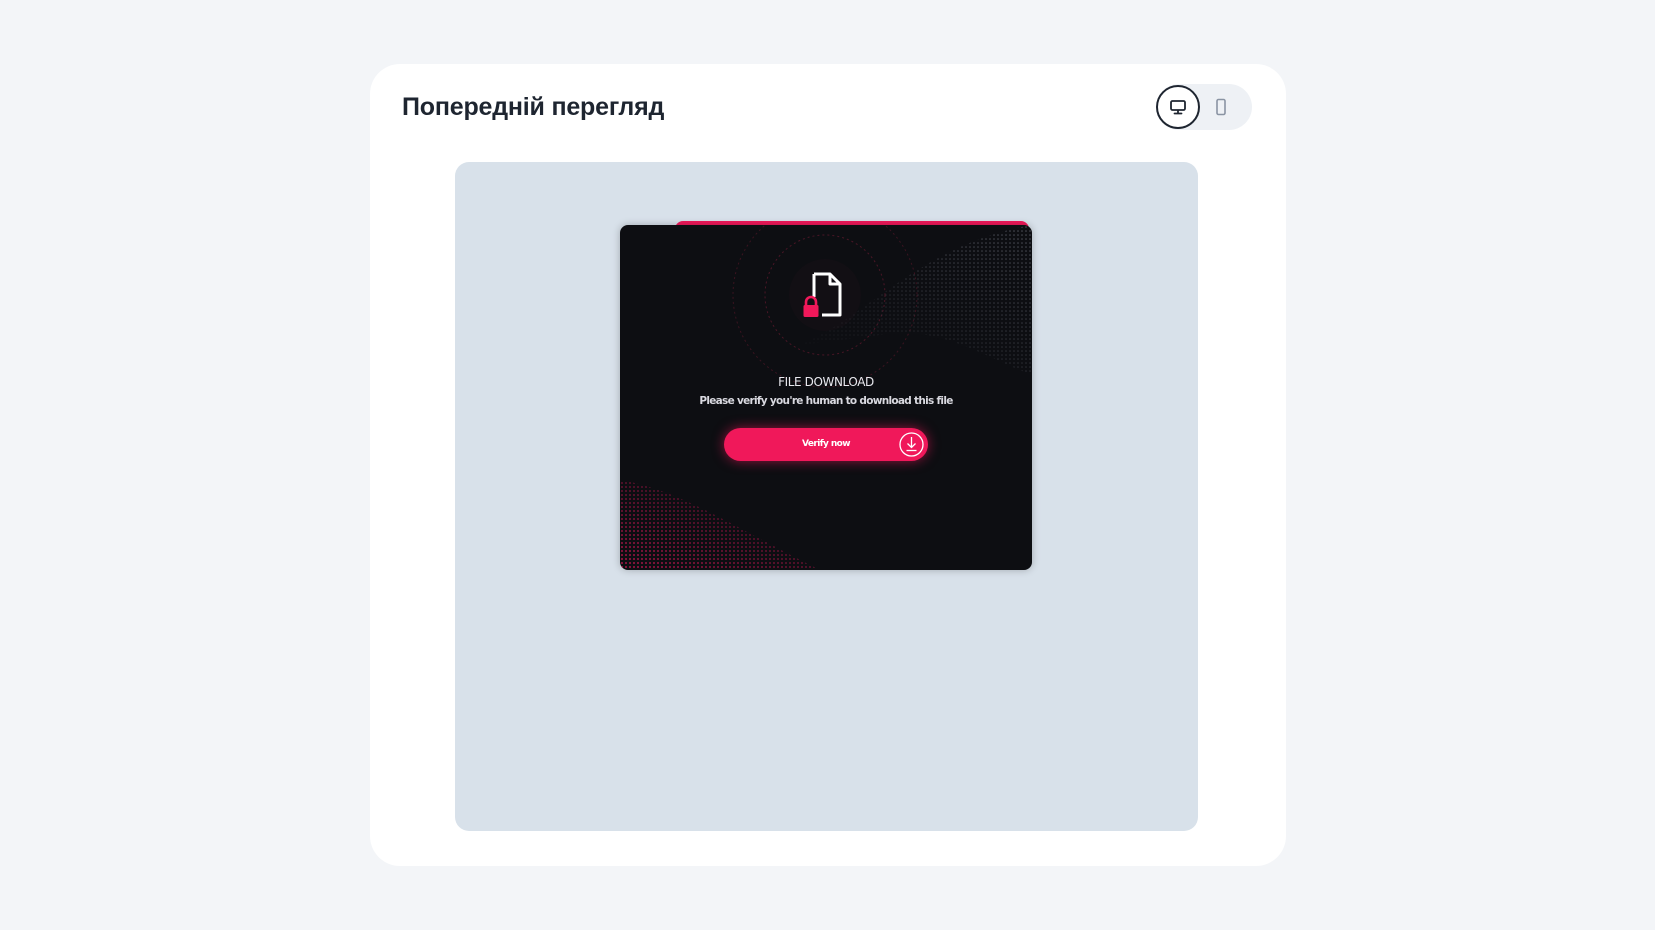 The height and width of the screenshot is (930, 1655). Describe the element at coordinates (826, 382) in the screenshot. I see `popup-title: FILE DOWNLOAD` at that location.